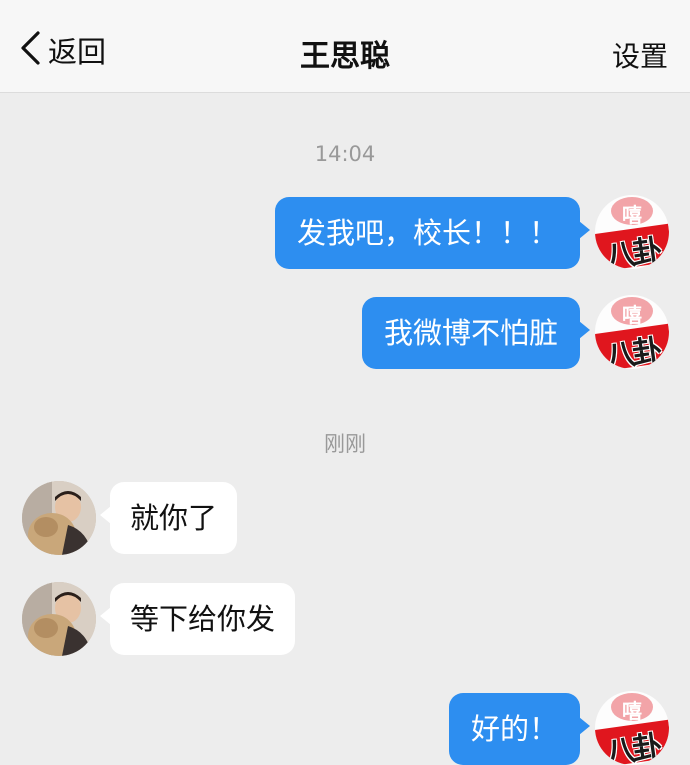 This screenshot has height=765, width=690. Describe the element at coordinates (174, 518) in the screenshot. I see `message-text: 就你了` at that location.